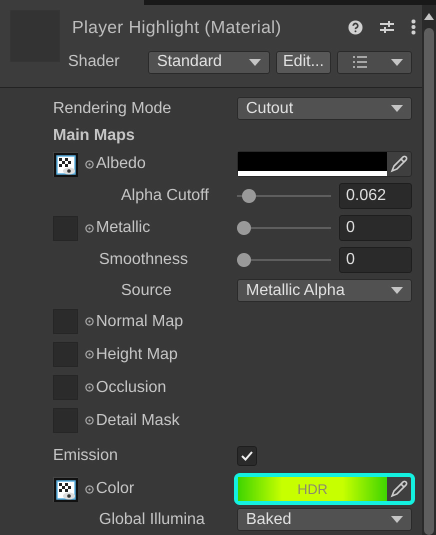 This screenshot has width=436, height=535. What do you see at coordinates (140, 322) in the screenshot?
I see `property-label: Normal Map` at bounding box center [140, 322].